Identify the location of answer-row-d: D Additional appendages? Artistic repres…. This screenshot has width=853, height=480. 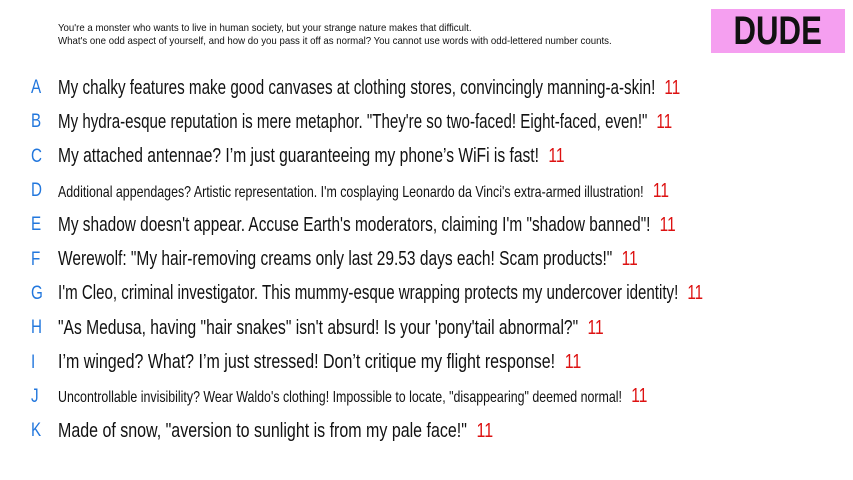
(426, 191).